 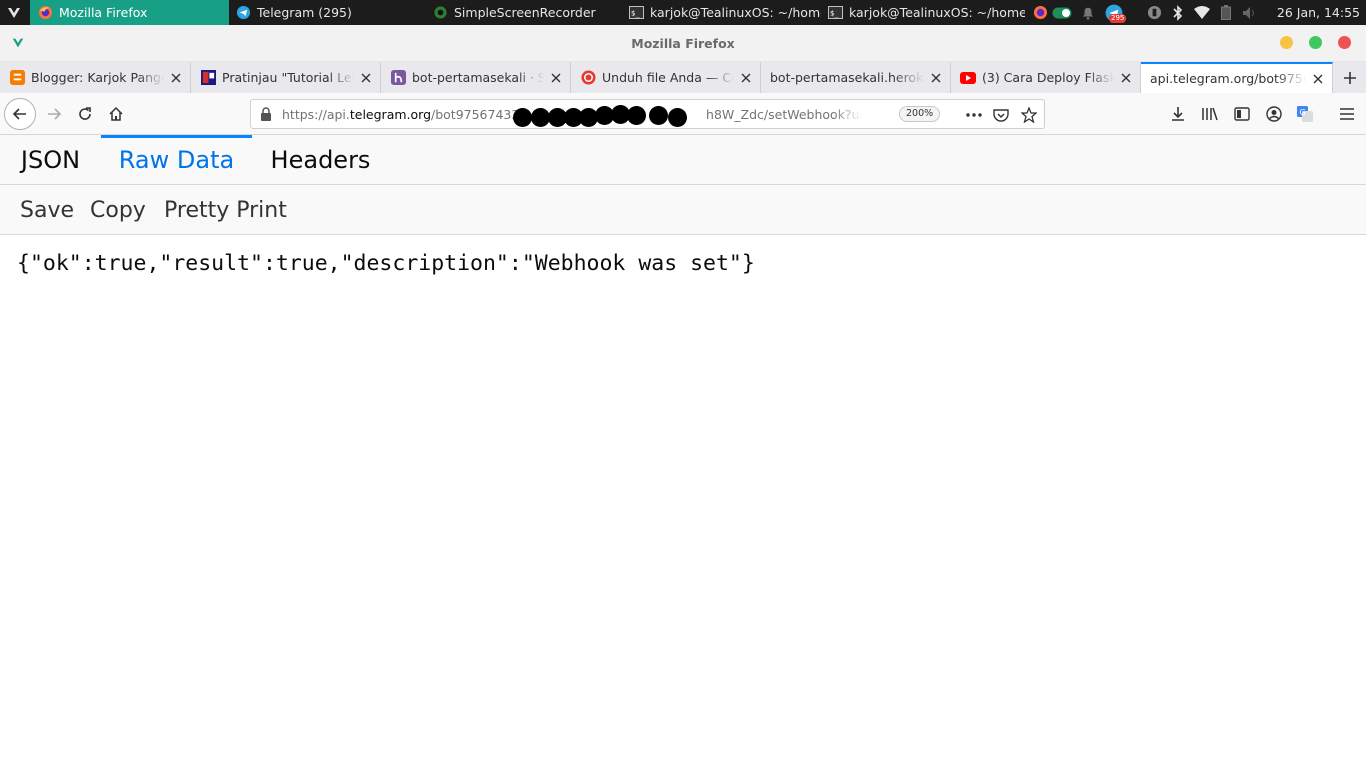 I want to click on tealinux-logo-icon, so click(x=14, y=12).